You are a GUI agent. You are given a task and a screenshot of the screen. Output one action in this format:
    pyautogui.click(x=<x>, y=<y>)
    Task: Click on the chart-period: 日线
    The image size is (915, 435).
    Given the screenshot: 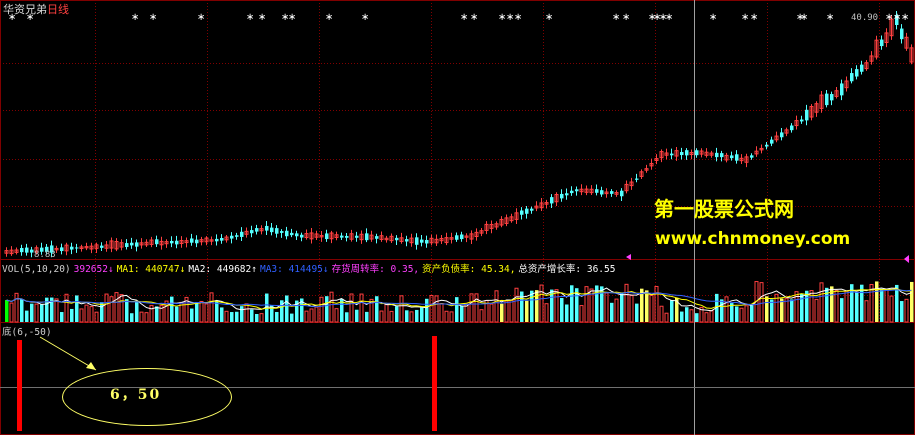 What is the action you would take?
    pyautogui.click(x=58, y=9)
    